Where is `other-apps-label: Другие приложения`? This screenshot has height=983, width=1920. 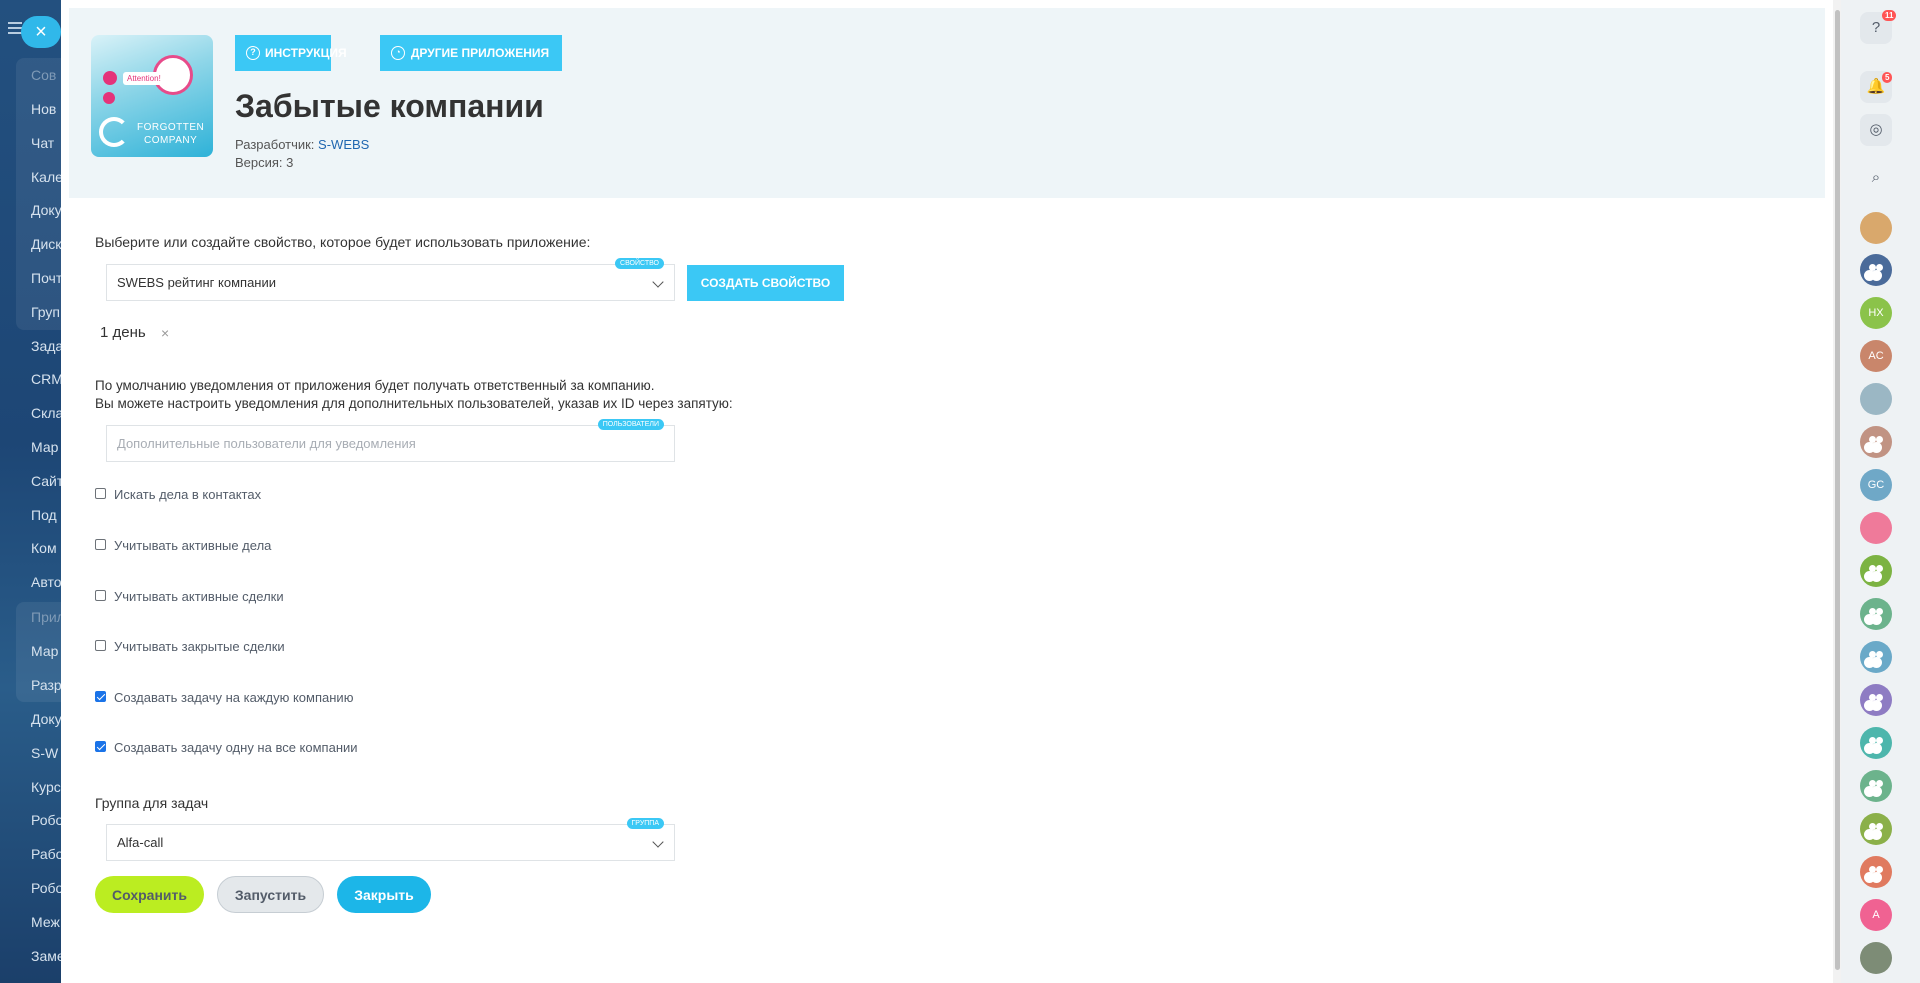 other-apps-label: Другие приложения is located at coordinates (480, 53).